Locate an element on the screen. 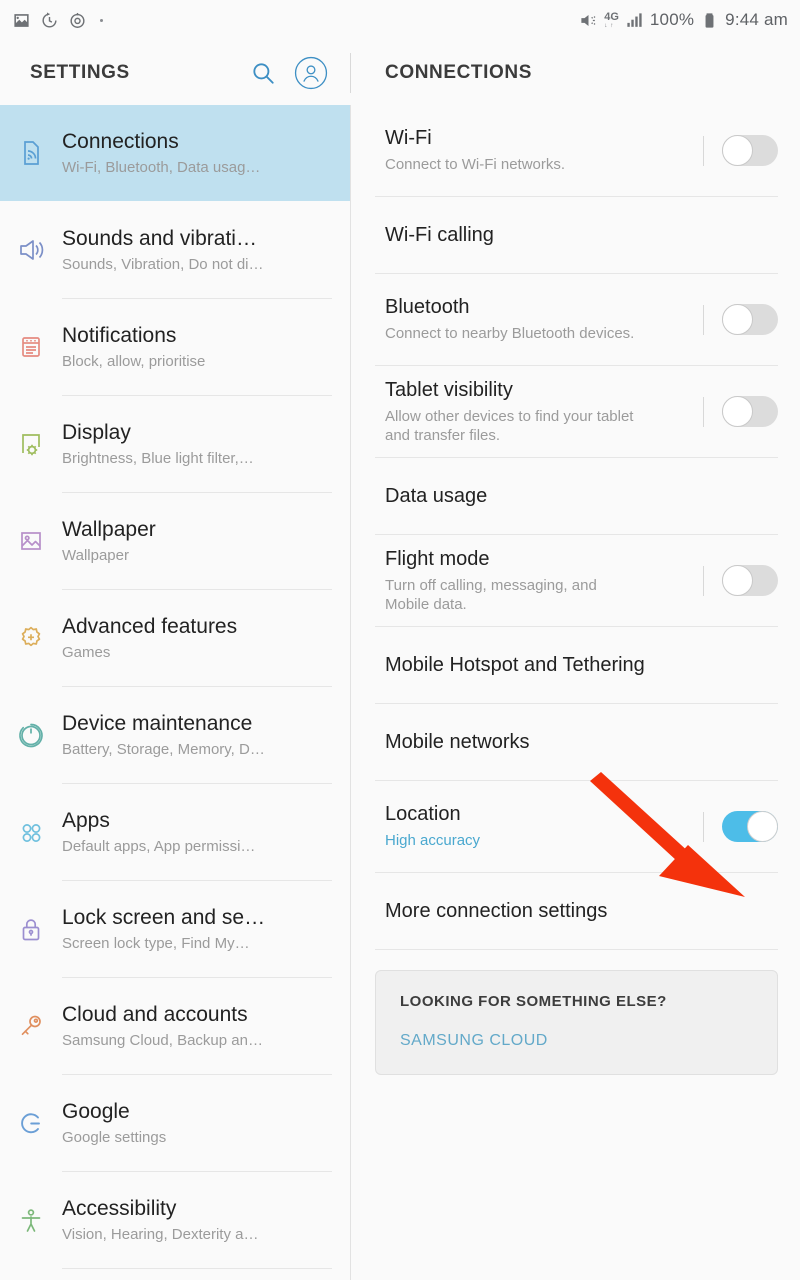  toggle-switch-tablet-visibility is located at coordinates (750, 411).